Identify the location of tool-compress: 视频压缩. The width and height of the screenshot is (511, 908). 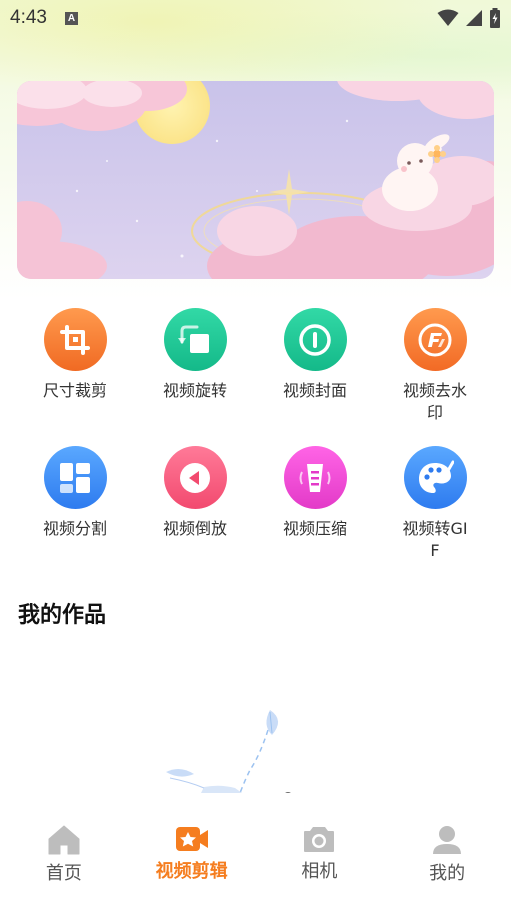
(315, 504).